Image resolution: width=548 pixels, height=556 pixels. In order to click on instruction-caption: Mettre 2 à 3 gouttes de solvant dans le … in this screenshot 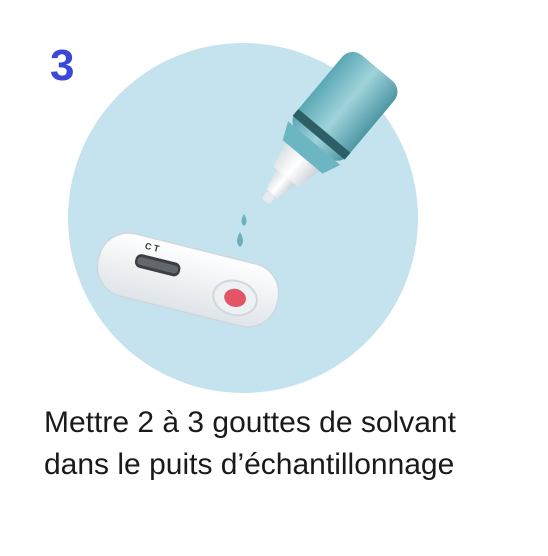, I will do `click(284, 444)`.